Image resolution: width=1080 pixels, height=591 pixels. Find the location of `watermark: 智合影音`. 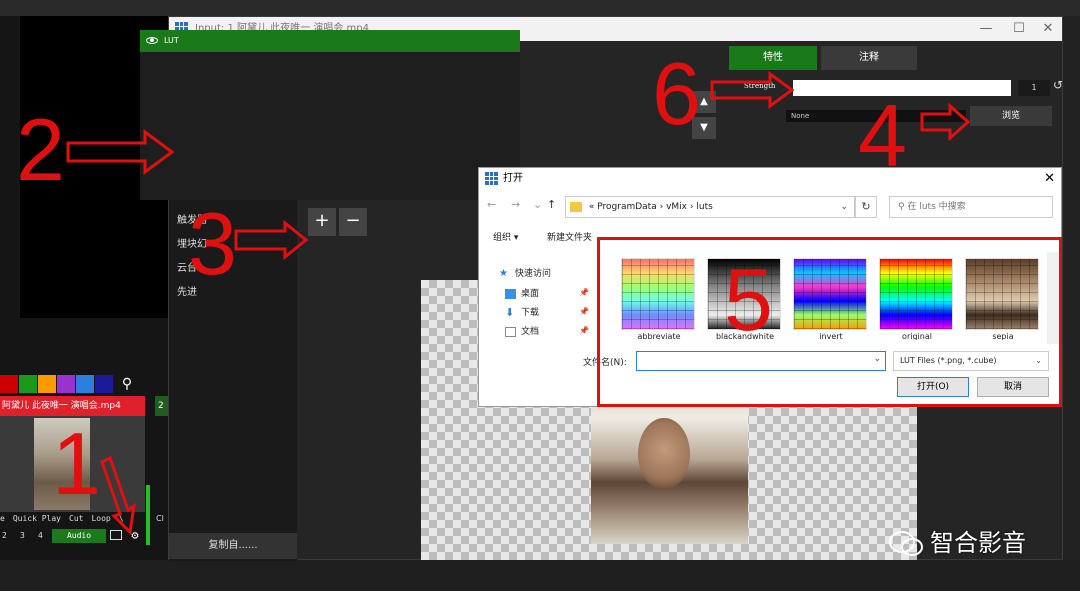

watermark: 智合影音 is located at coordinates (973, 543).